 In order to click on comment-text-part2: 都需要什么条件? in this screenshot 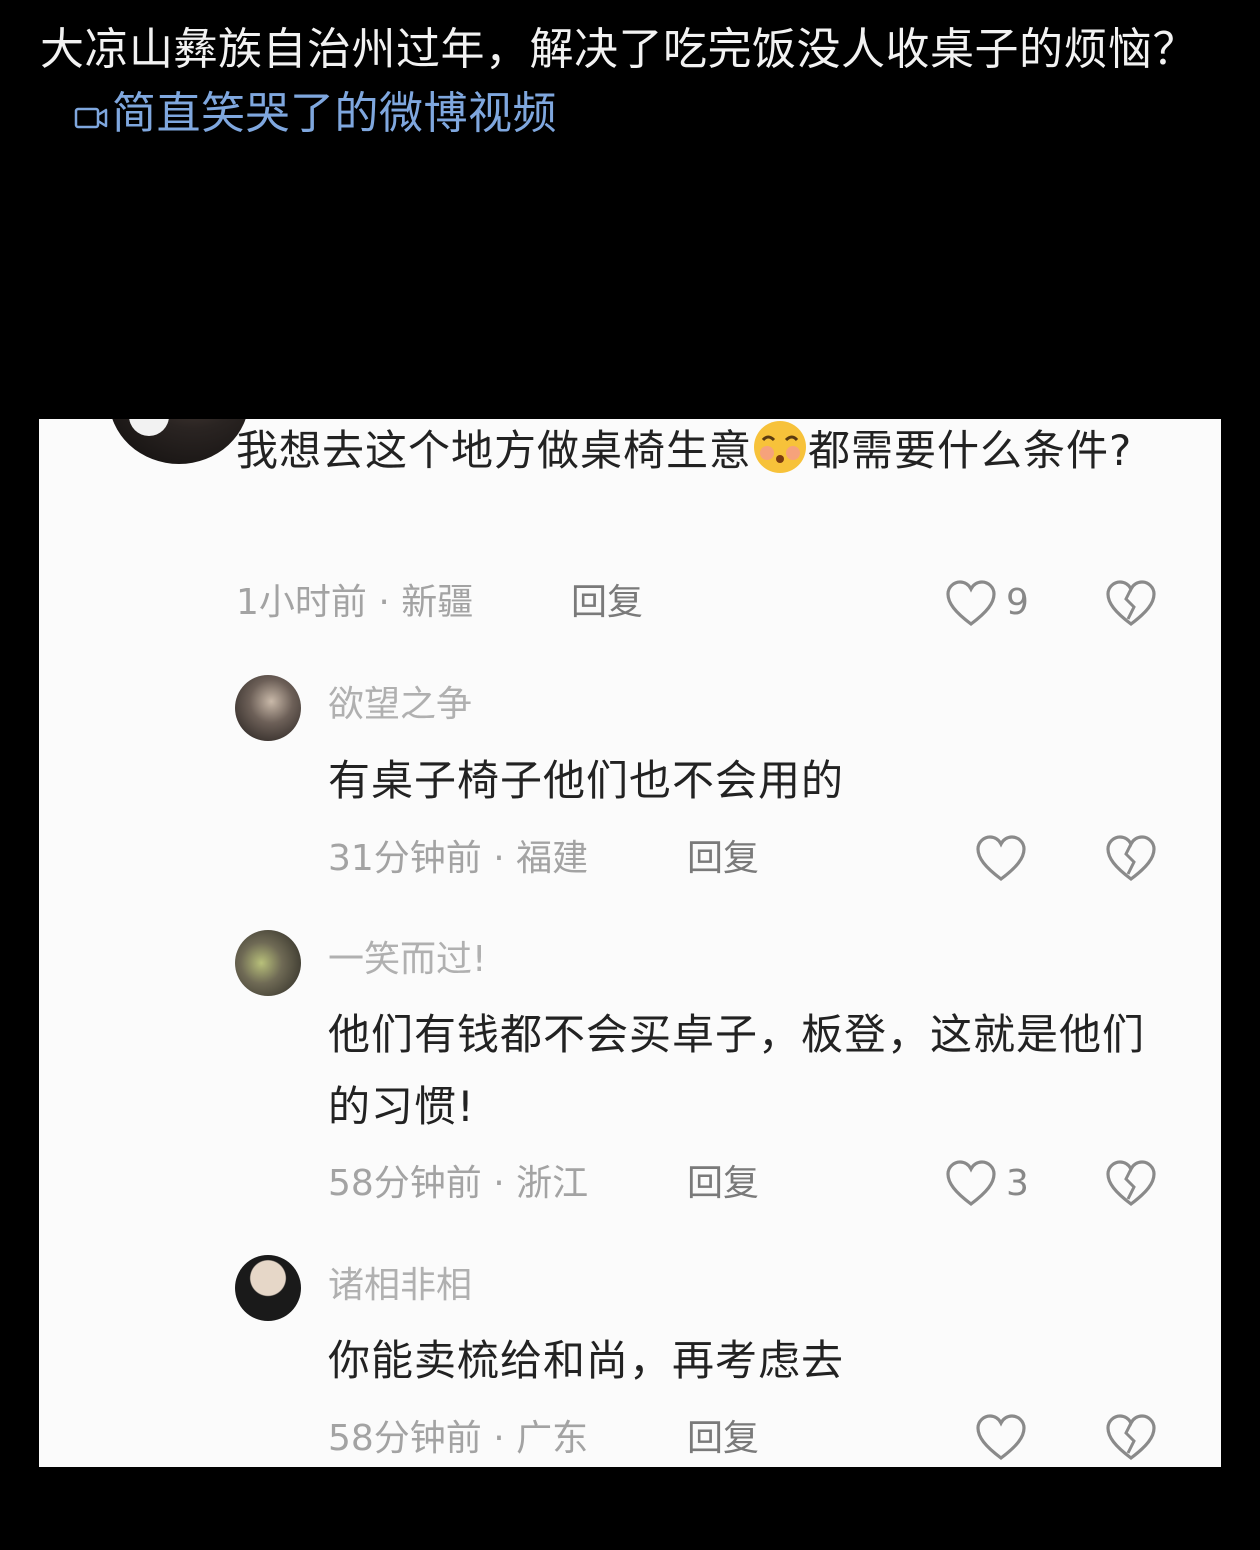, I will do `click(970, 450)`.